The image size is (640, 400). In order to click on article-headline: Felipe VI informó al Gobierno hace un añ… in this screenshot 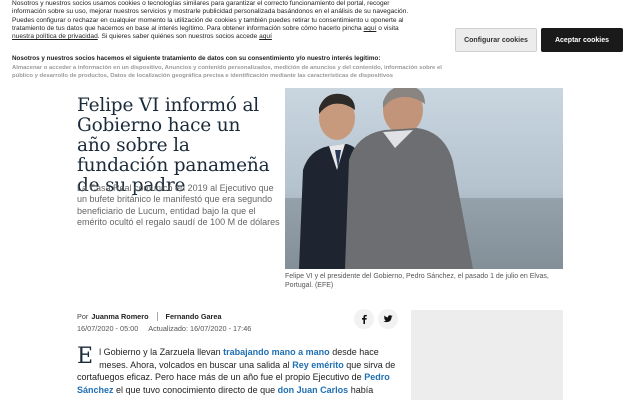, I will do `click(173, 145)`.